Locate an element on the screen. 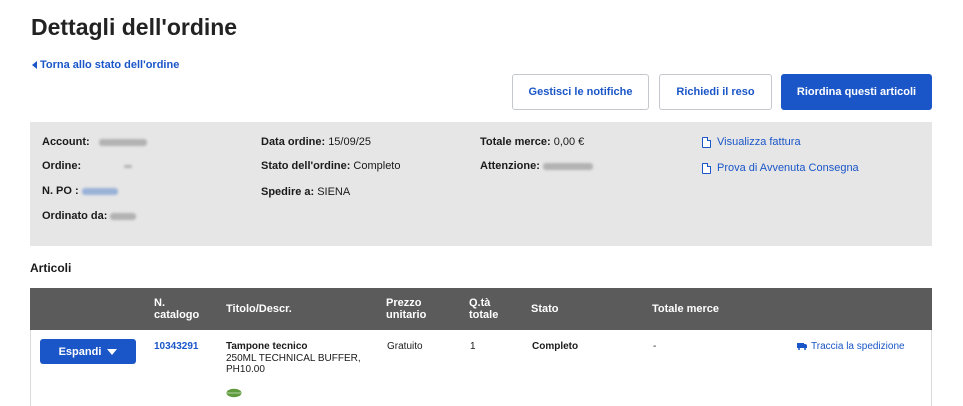 The width and height of the screenshot is (963, 406). track-shipment-label: Traccia la spedizione is located at coordinates (858, 346).